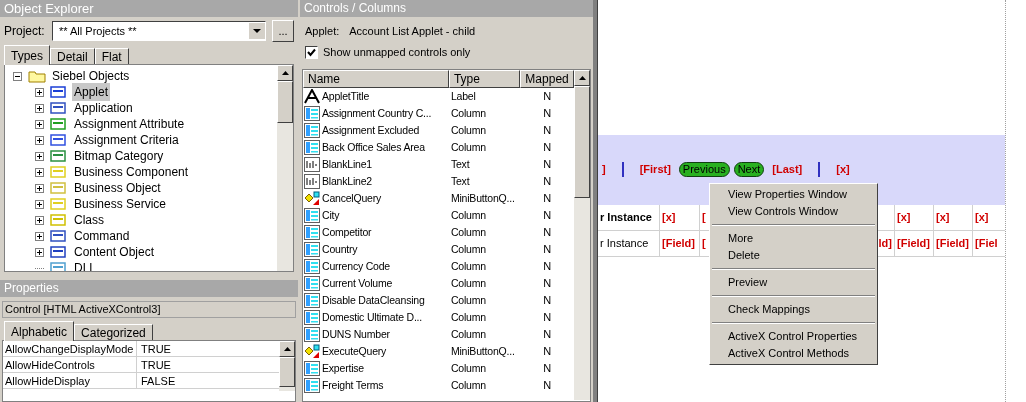  What do you see at coordinates (103, 108) in the screenshot?
I see `tree-item: Application` at bounding box center [103, 108].